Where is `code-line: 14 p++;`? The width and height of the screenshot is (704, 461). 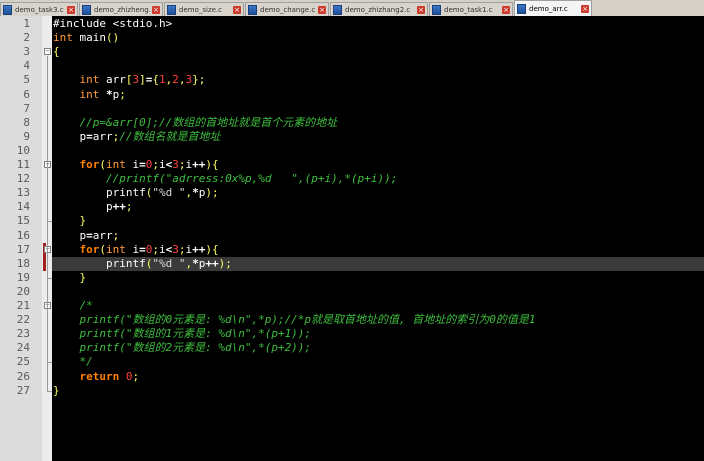 code-line: 14 p++; is located at coordinates (352, 207).